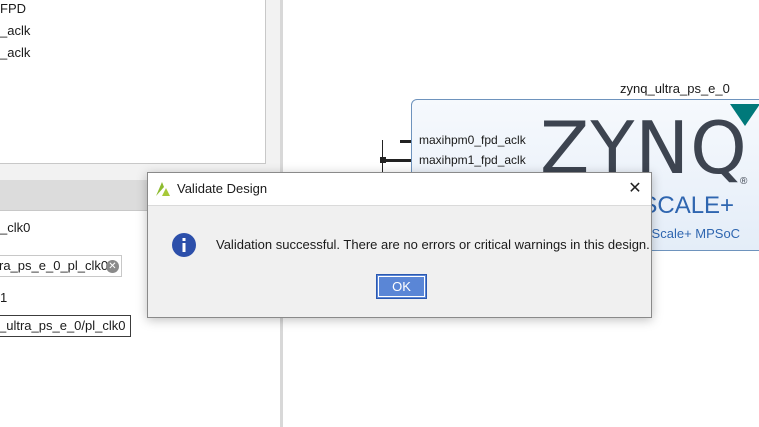 This screenshot has height=427, width=759. Describe the element at coordinates (133, 82) in the screenshot. I see `hierarchy-tree: FPD _aclk _aclk` at that location.